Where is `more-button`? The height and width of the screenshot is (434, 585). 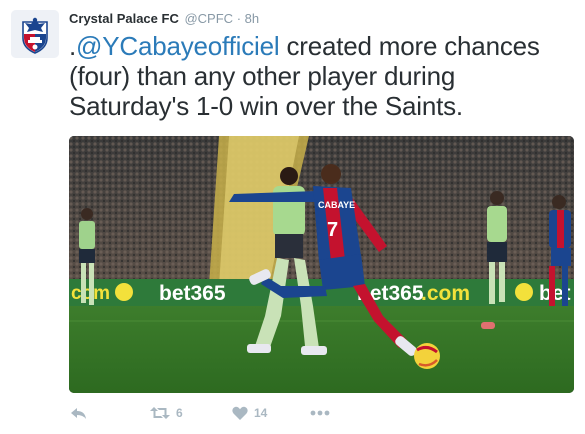 more-button is located at coordinates (320, 413).